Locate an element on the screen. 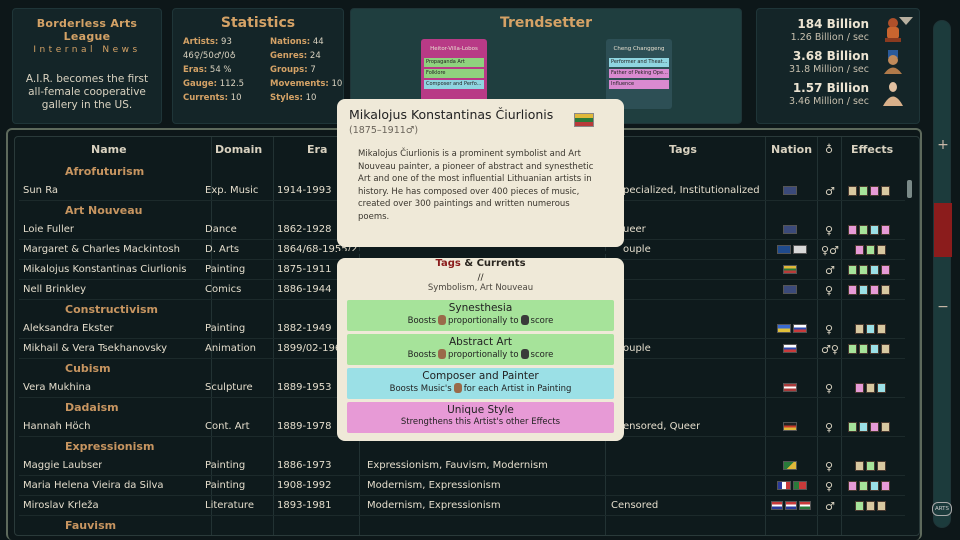 The image size is (960, 540). artist-tags: Modernism, Expressionism is located at coordinates (434, 505).